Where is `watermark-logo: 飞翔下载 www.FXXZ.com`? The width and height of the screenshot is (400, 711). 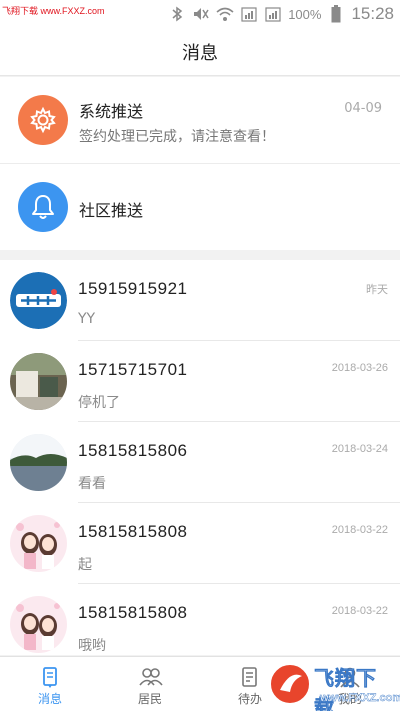
watermark-logo: 飞翔下载 www.FXXZ.com is located at coordinates (334, 685).